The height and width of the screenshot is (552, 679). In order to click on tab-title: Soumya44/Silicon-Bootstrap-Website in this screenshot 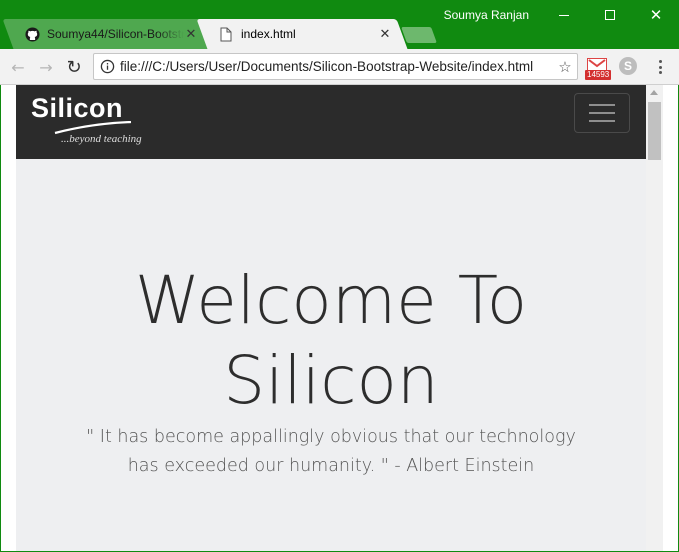, I will do `click(115, 34)`.